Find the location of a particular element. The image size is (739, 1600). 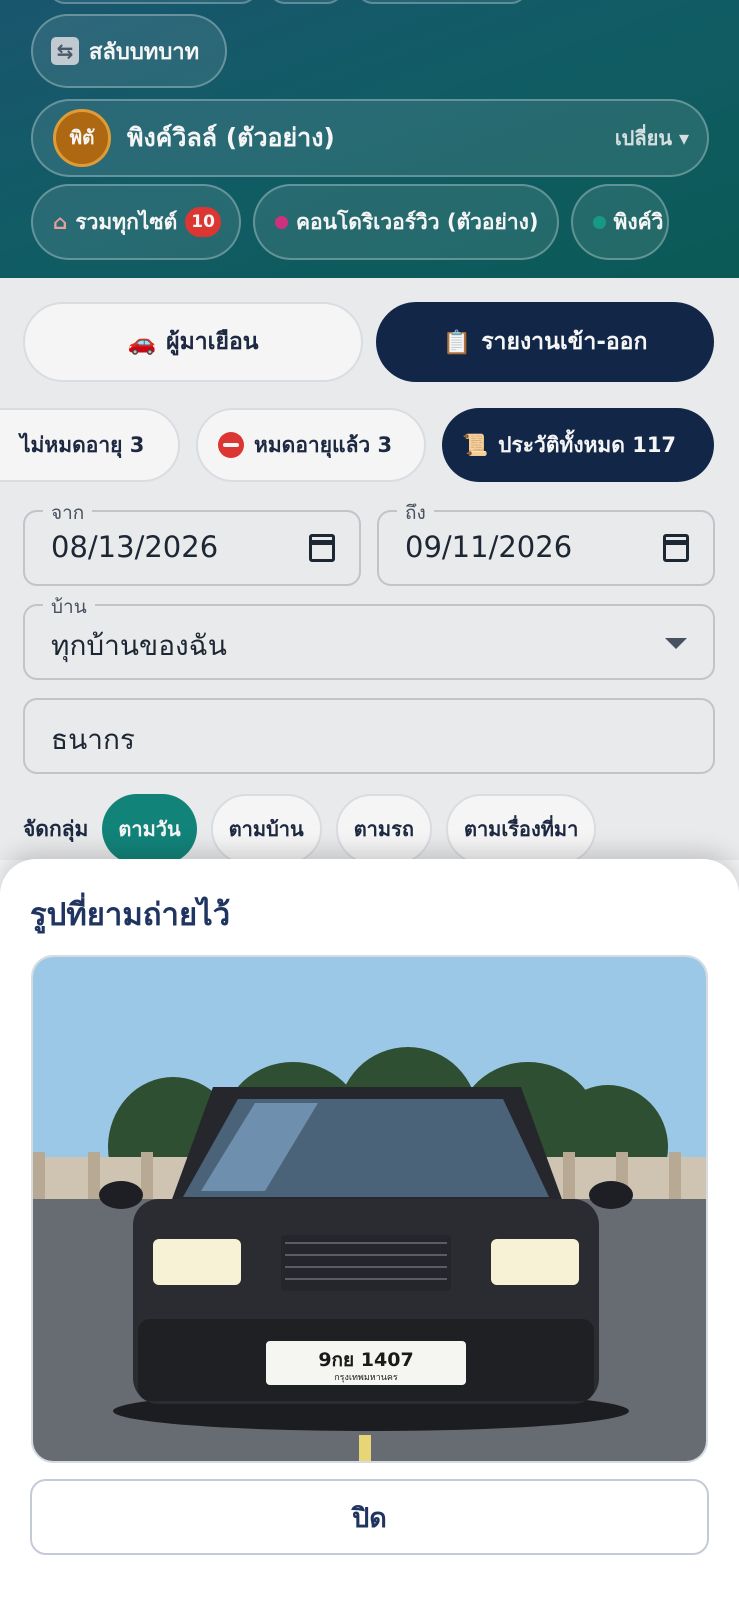

tab-label: ผู้มาเยือน is located at coordinates (212, 342).